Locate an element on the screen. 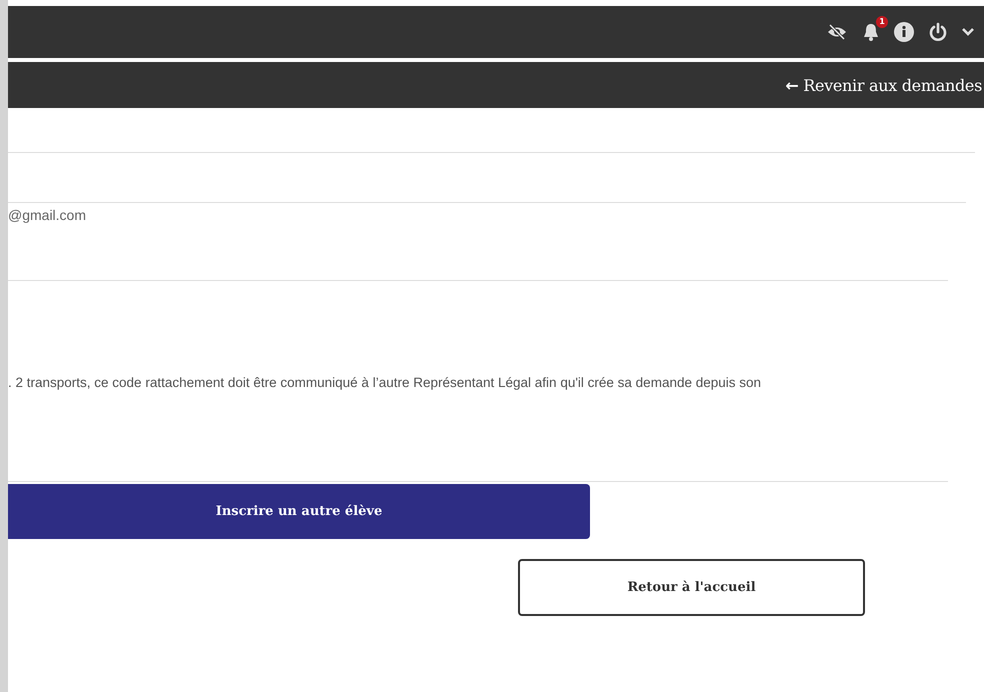  home-button: Retour à l'accueil is located at coordinates (691, 587).